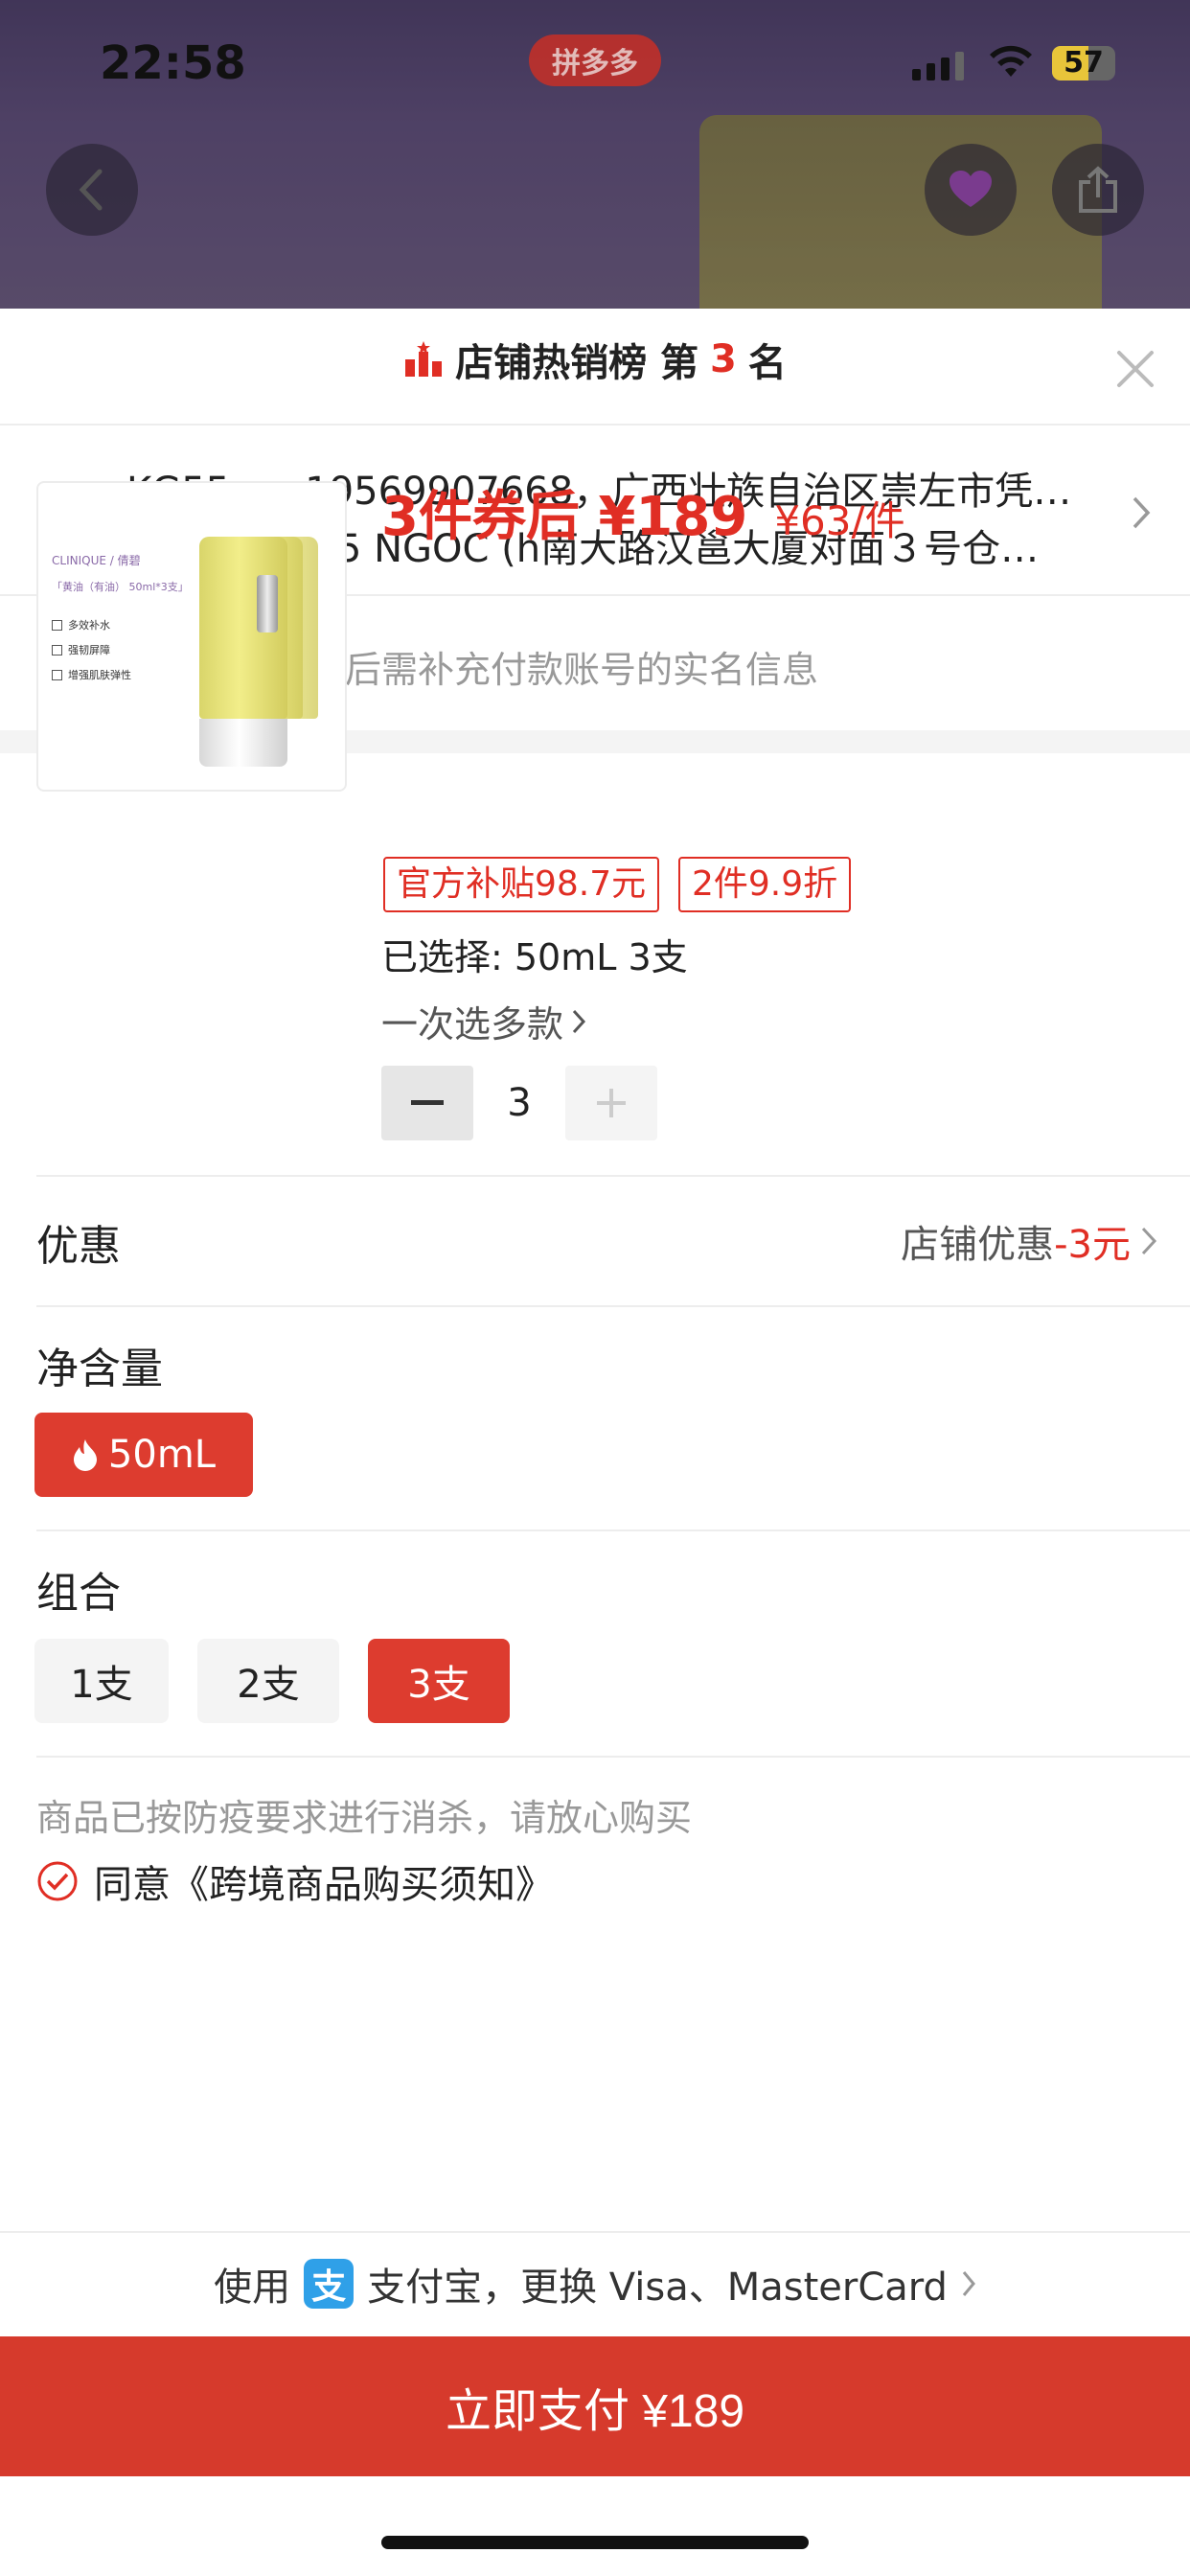 The height and width of the screenshot is (2576, 1190). What do you see at coordinates (1135, 369) in the screenshot?
I see `close-icon` at bounding box center [1135, 369].